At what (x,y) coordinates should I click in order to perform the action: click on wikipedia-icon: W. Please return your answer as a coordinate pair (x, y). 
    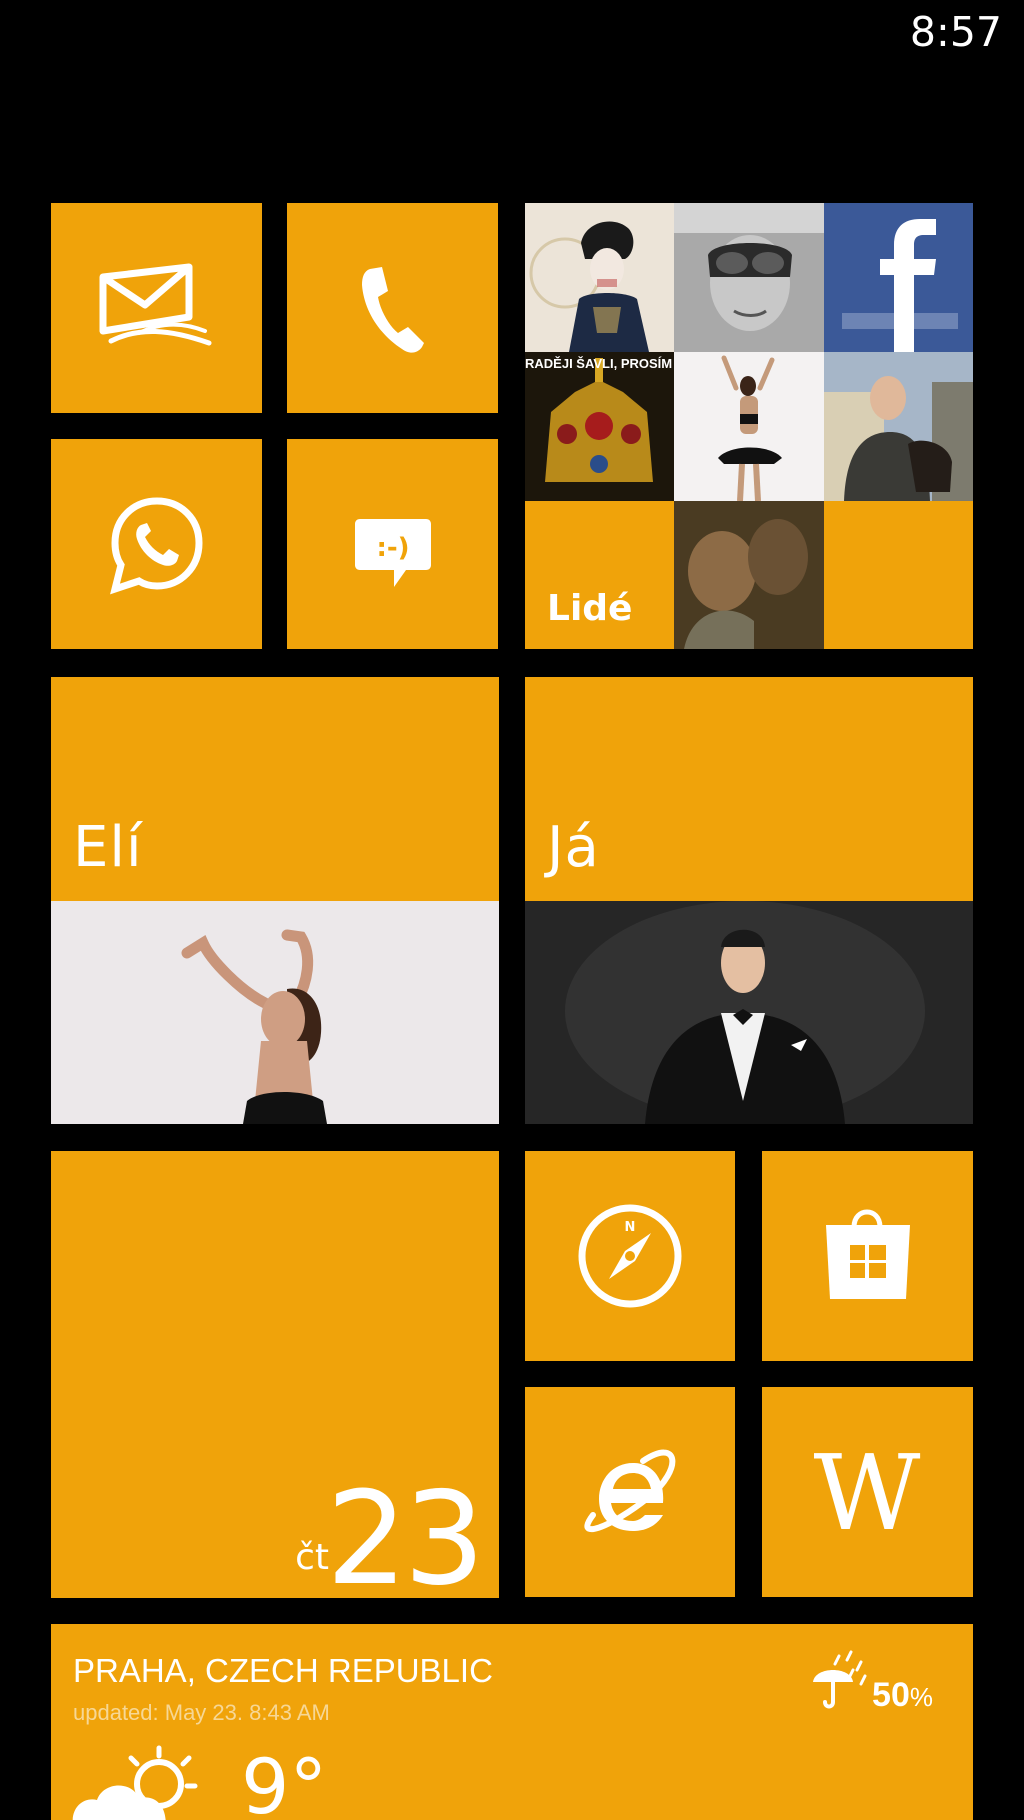
    Looking at the image, I should click on (867, 1491).